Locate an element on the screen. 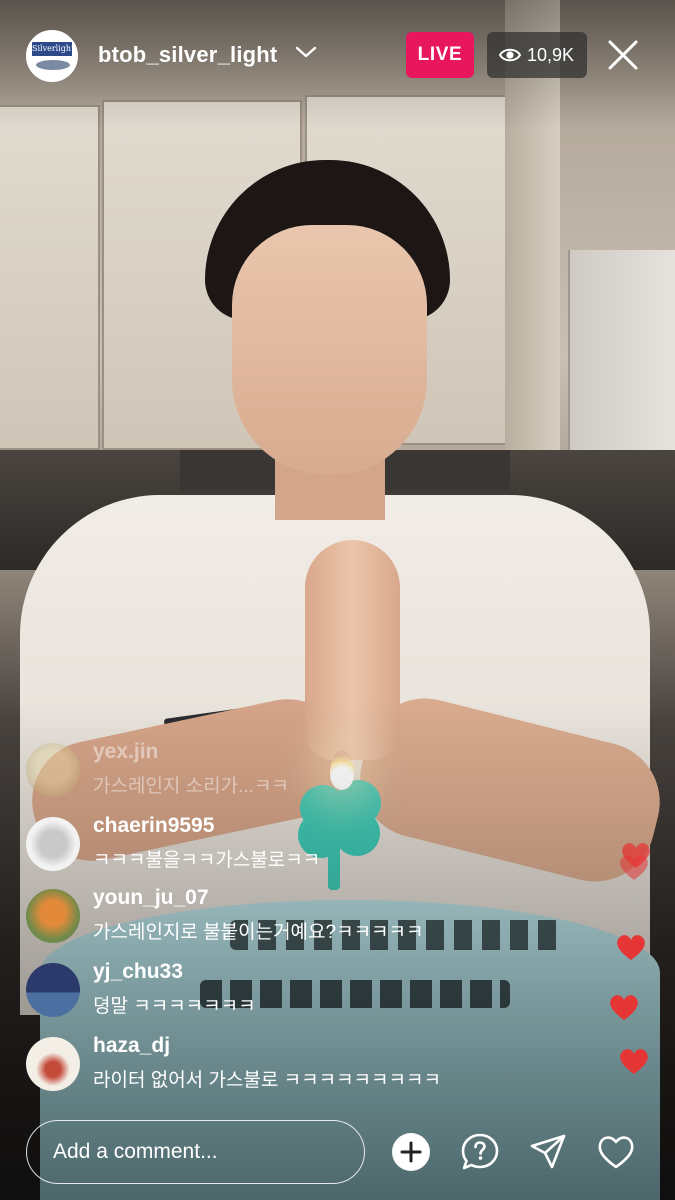 Image resolution: width=675 pixels, height=1200 pixels. comment-item: youn_ju_07 가스레인지로 불붙이는거예요?ㅋㅋㅋㅋㅋ is located at coordinates (306, 918).